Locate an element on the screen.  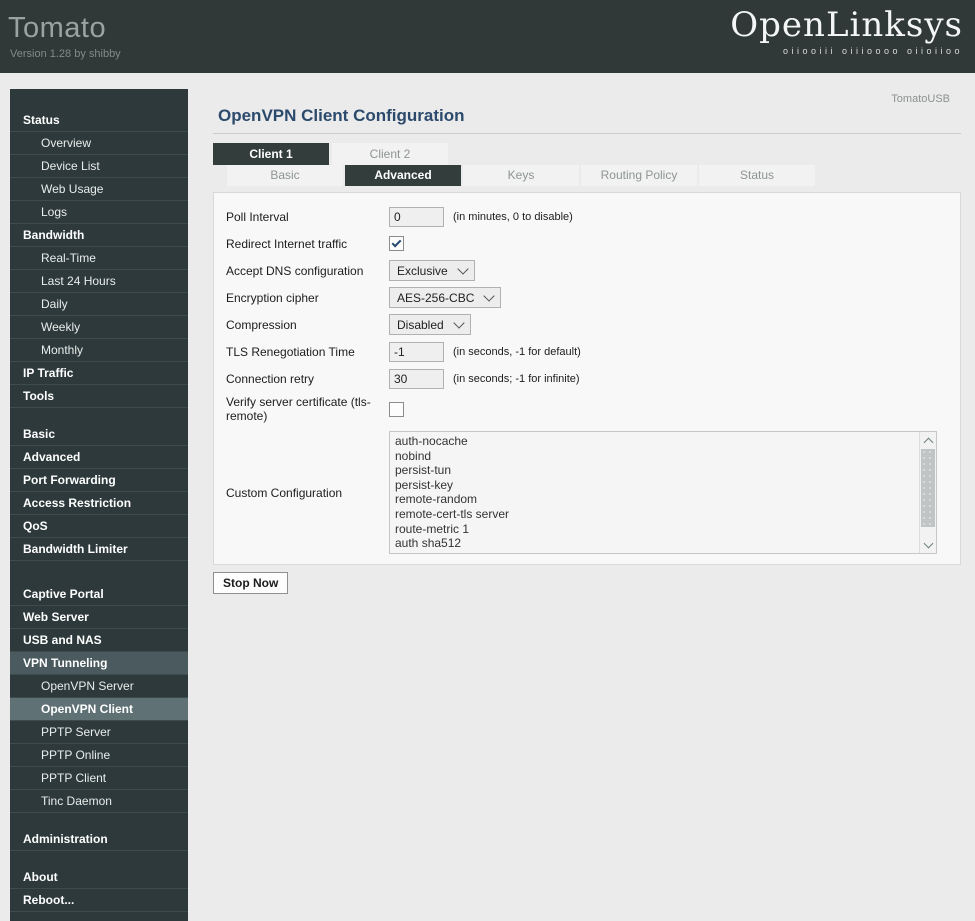
encryption-cipher-row: Encryption cipher AES-256-CBC is located at coordinates (587, 297).